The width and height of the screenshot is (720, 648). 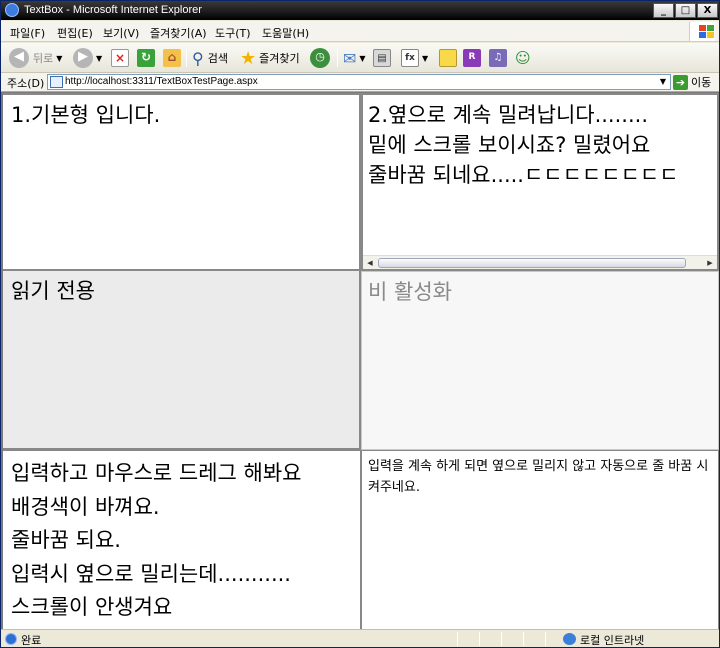 What do you see at coordinates (198, 58) in the screenshot?
I see `search-icon: ⚲` at bounding box center [198, 58].